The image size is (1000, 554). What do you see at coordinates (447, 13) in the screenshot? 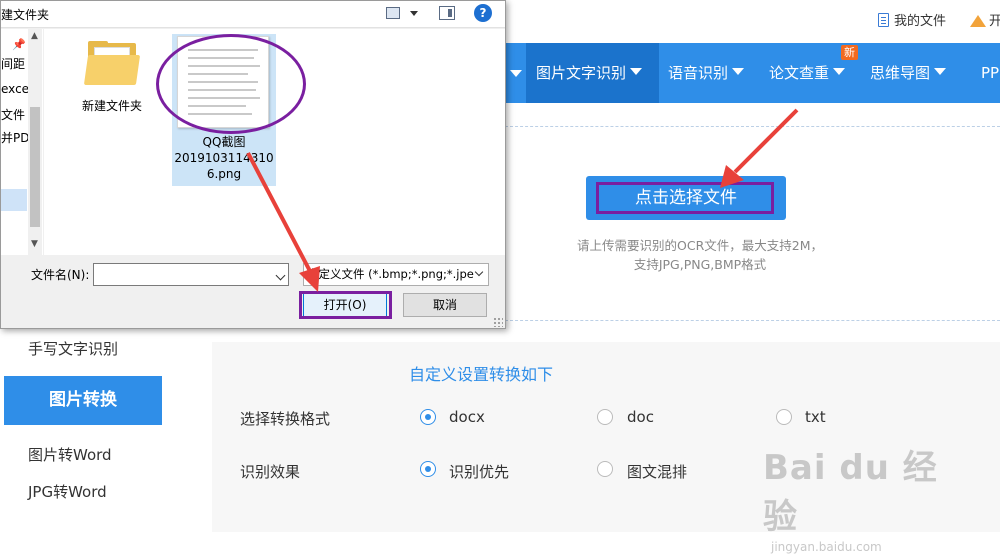
I see `preview-pane-icon` at bounding box center [447, 13].